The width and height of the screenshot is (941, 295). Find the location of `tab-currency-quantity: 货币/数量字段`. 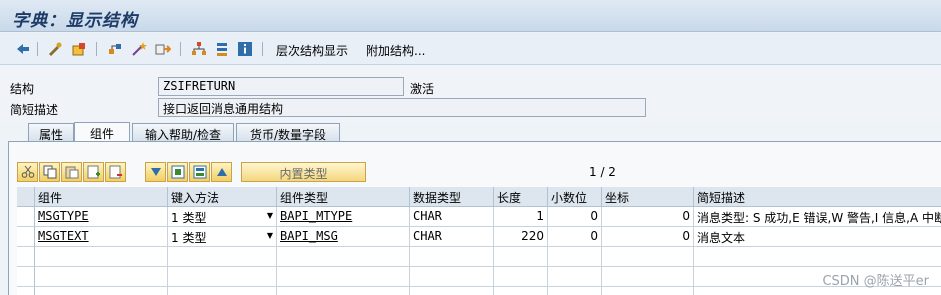

tab-currency-quantity: 货币/数量字段 is located at coordinates (288, 132).